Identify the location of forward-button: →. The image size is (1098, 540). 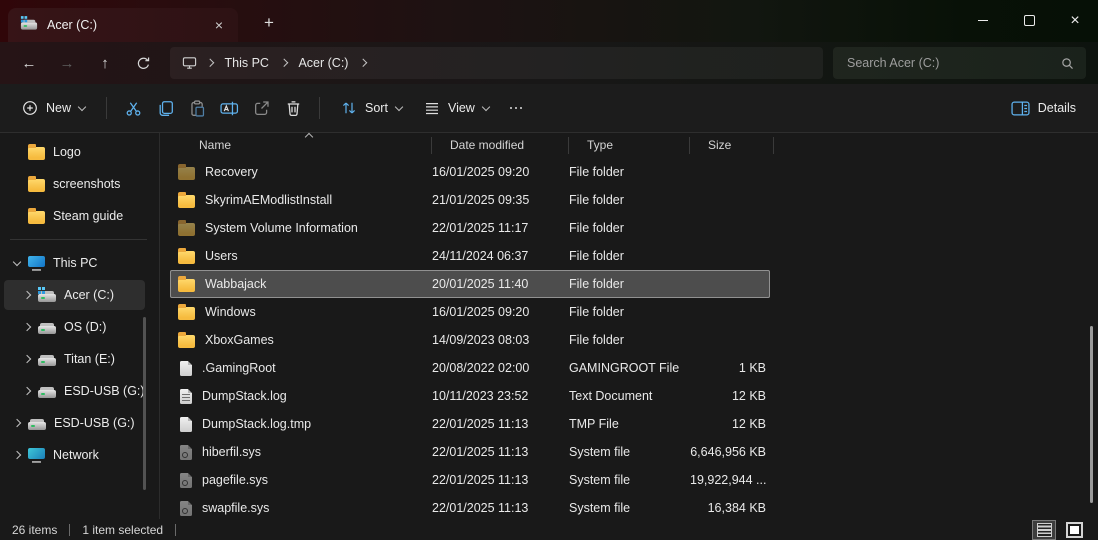
(67, 63).